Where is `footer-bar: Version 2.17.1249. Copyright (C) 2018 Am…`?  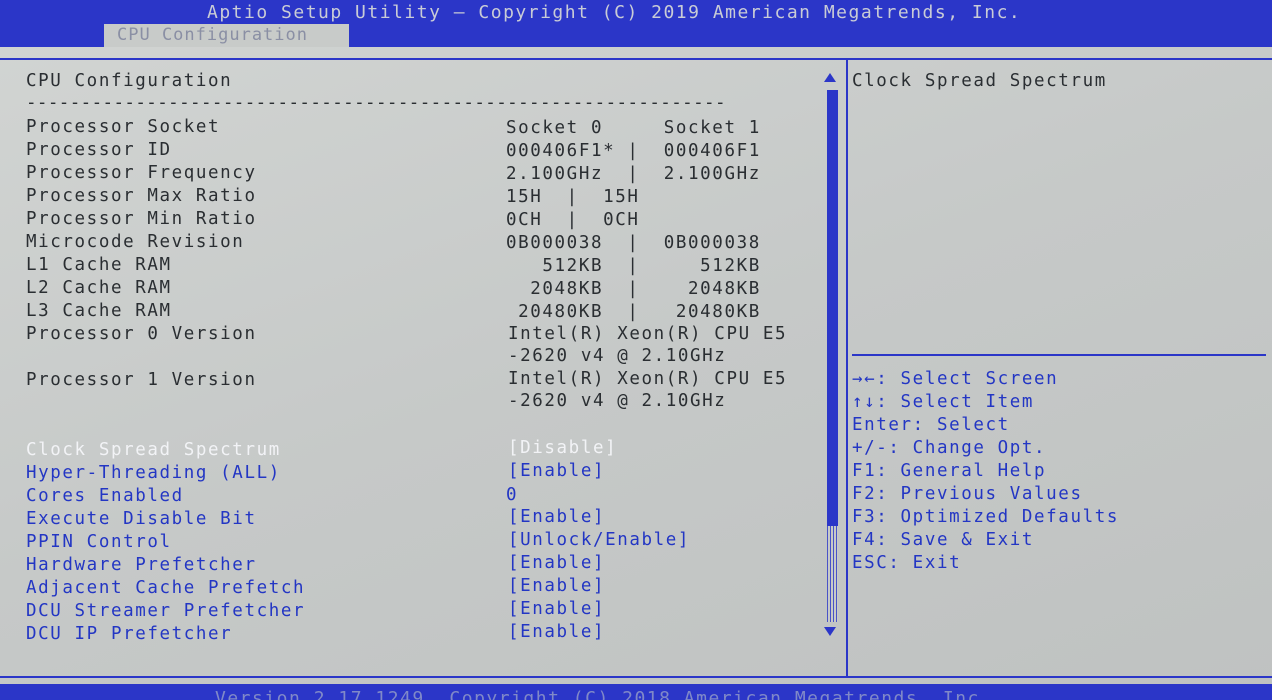
footer-bar: Version 2.17.1249. Copyright (C) 2018 Am… is located at coordinates (636, 692).